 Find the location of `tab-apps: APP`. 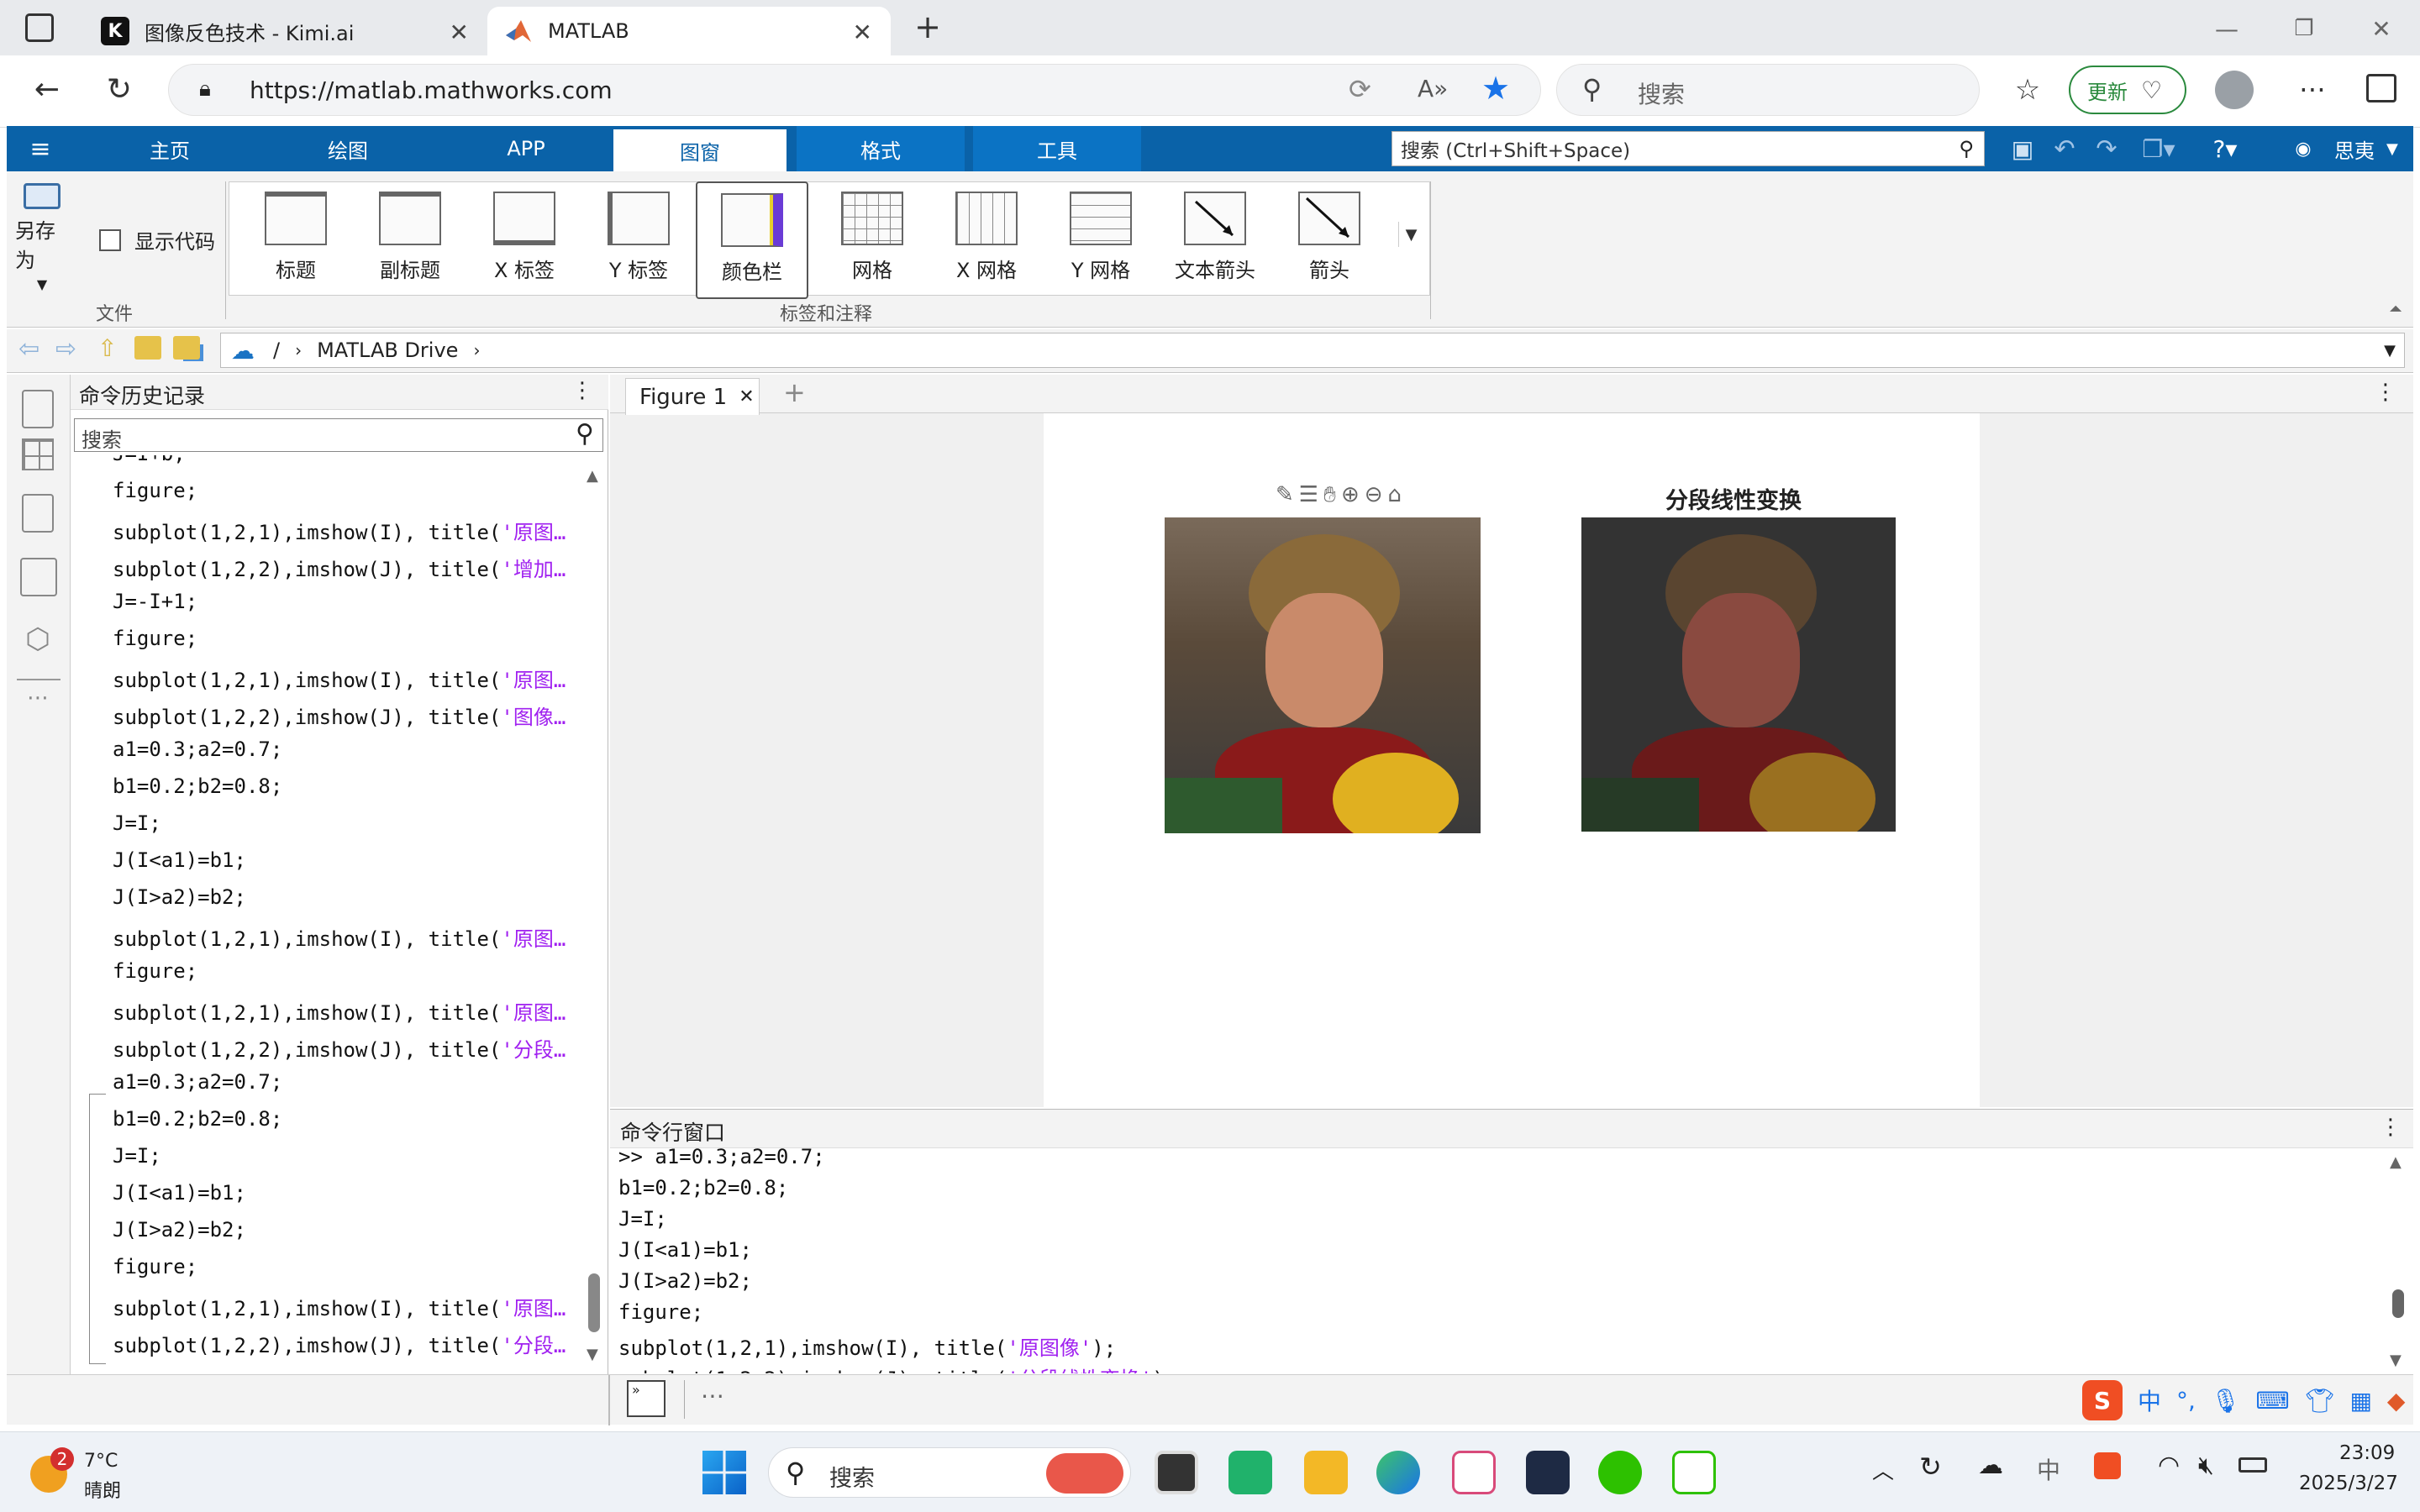

tab-apps: APP is located at coordinates (526, 148).